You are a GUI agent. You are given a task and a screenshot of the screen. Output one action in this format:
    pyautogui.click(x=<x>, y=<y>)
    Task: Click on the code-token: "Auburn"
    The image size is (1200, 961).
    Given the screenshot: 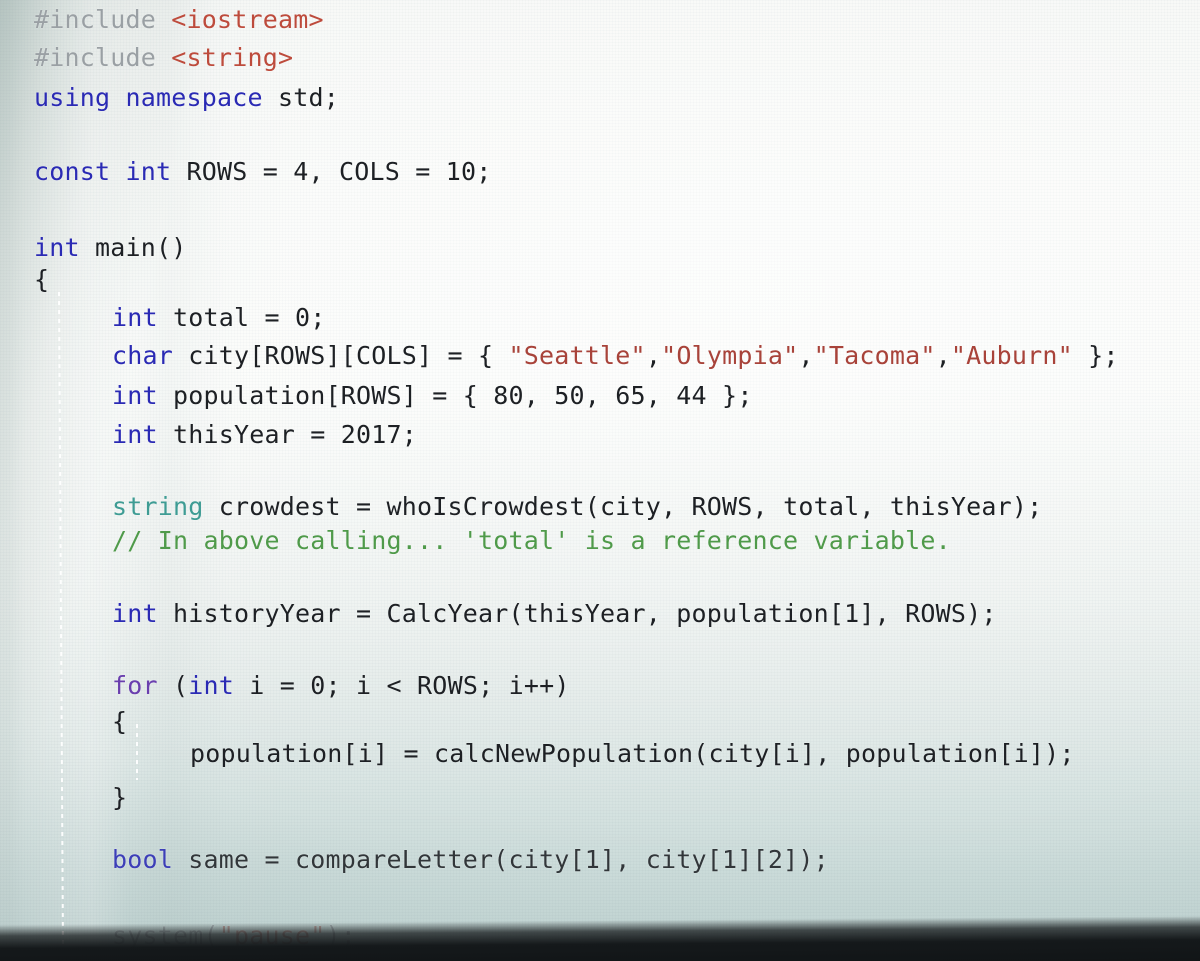 What is the action you would take?
    pyautogui.click(x=1011, y=355)
    